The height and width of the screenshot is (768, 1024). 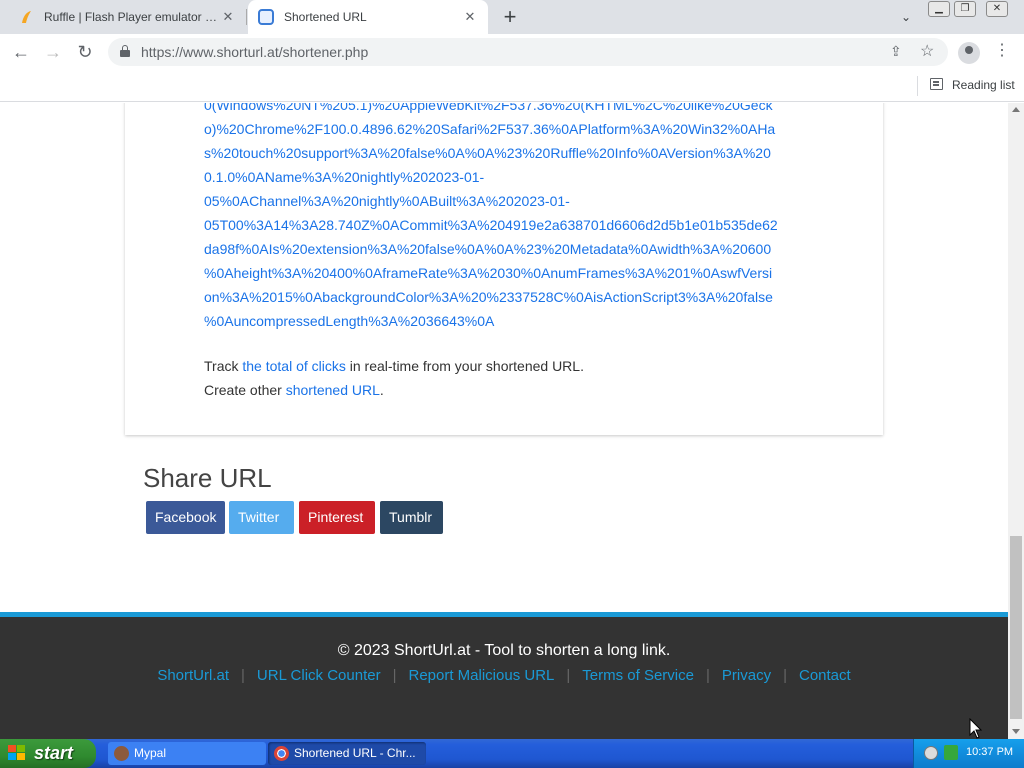 I want to click on footer-link-home: ShortUrl.at, so click(x=193, y=675).